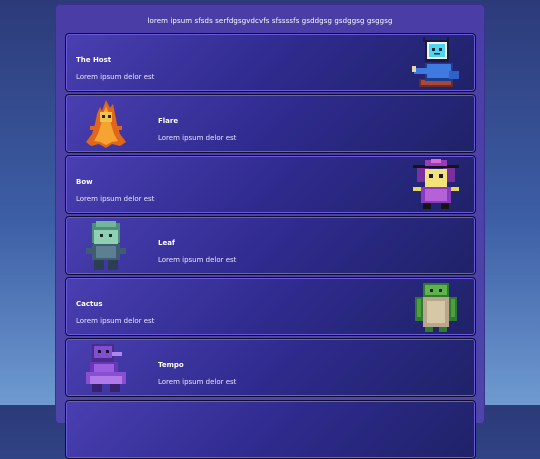 Image resolution: width=540 pixels, height=459 pixels. I want to click on character-name: Tempo, so click(171, 365).